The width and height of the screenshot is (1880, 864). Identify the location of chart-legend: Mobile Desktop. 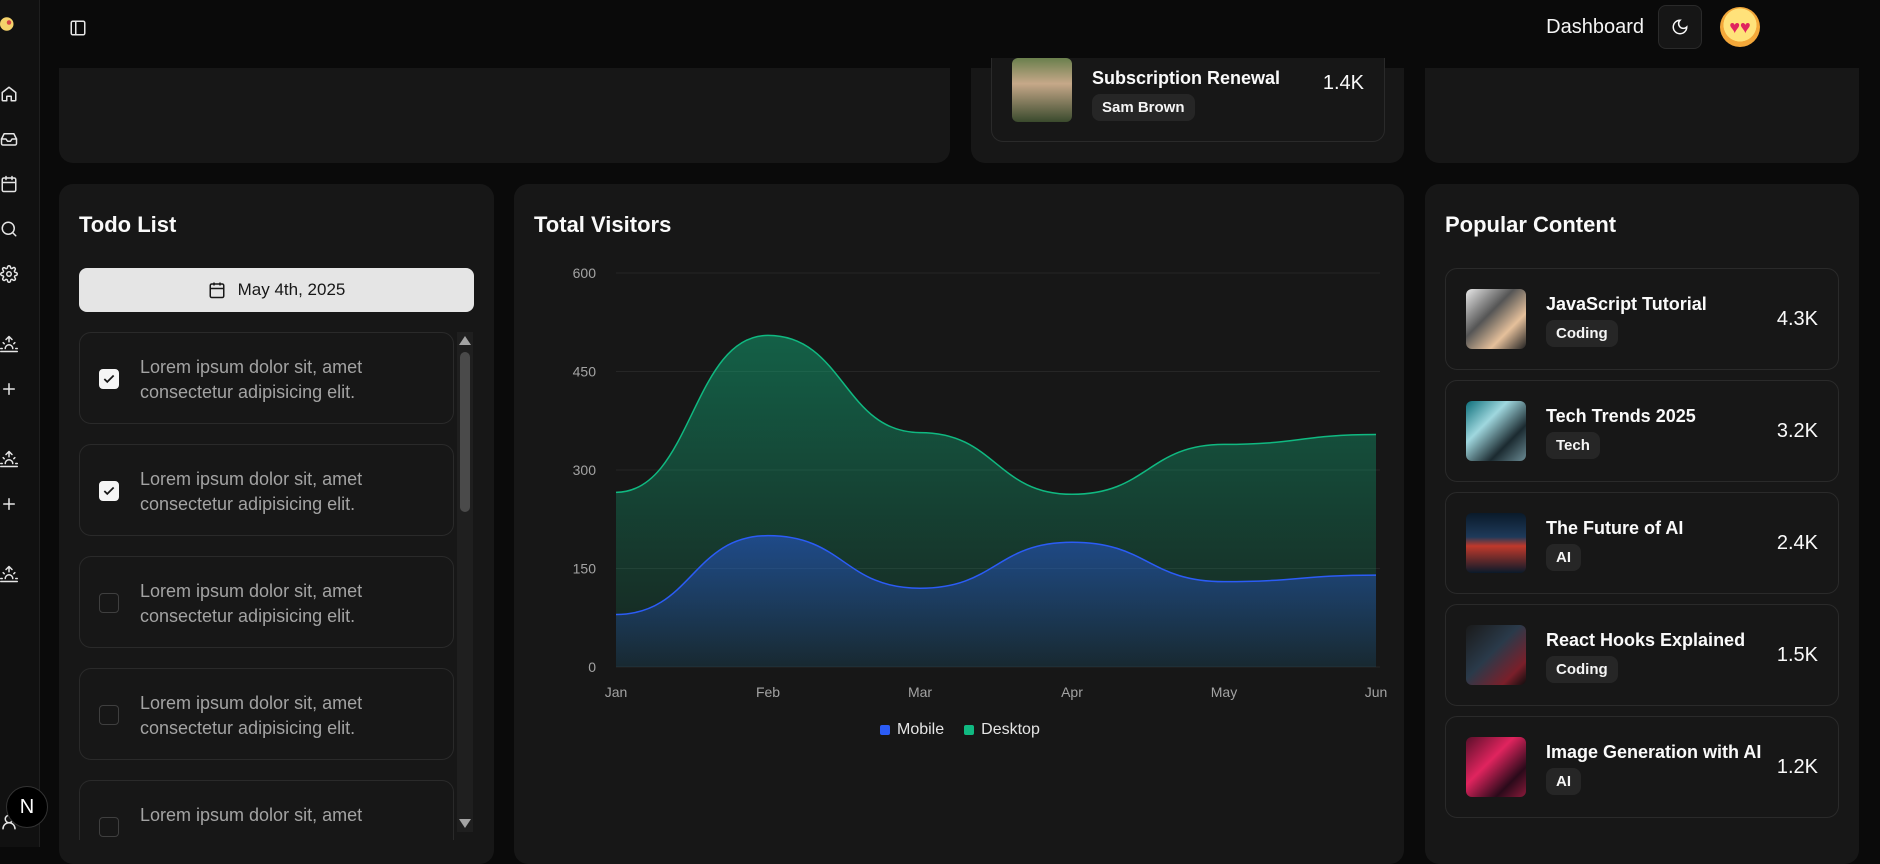
(960, 730).